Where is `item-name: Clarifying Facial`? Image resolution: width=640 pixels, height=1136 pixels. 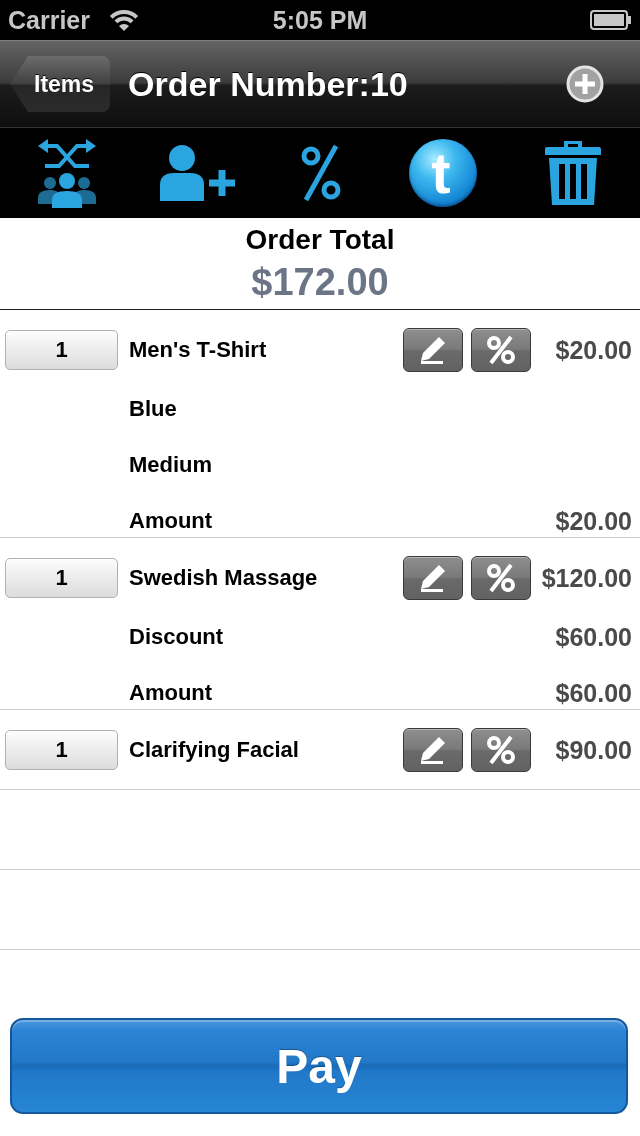 item-name: Clarifying Facial is located at coordinates (214, 750).